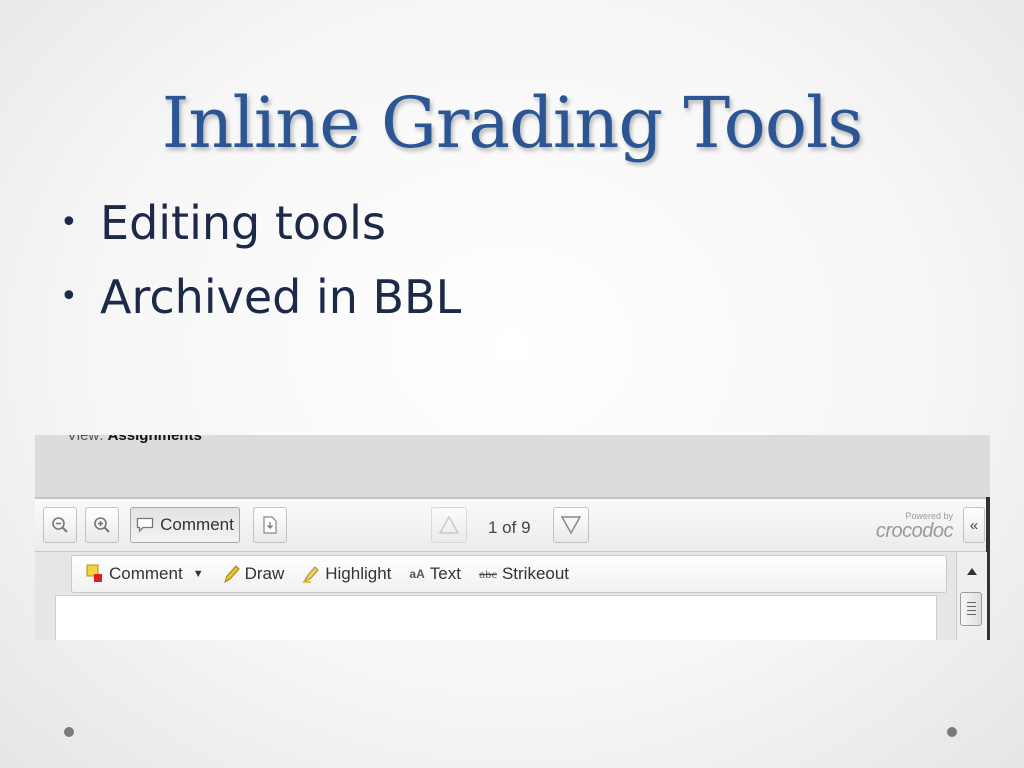  What do you see at coordinates (264, 573) in the screenshot?
I see `draw-tool-label: Draw` at bounding box center [264, 573].